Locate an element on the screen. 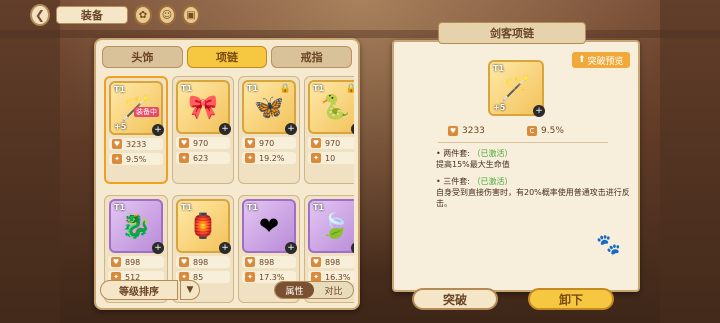 Image resolution: width=720 pixels, height=323 pixels. item-image: T1 🔒 🦋 + is located at coordinates (269, 107).